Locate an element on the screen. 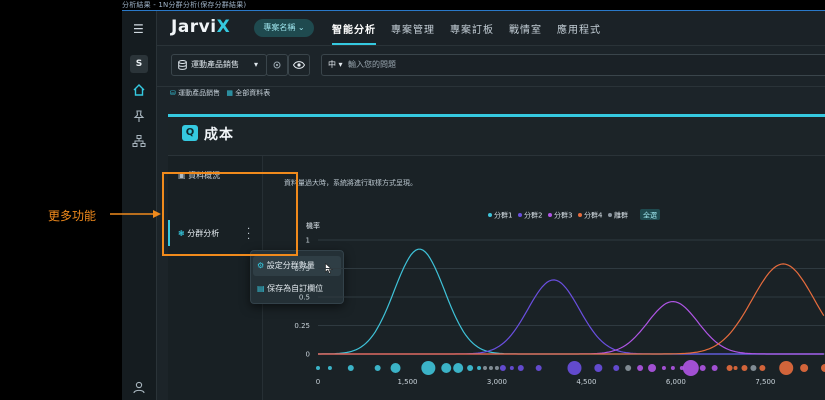 This screenshot has height=400, width=825. language-select: 中 ▾ is located at coordinates (335, 65).